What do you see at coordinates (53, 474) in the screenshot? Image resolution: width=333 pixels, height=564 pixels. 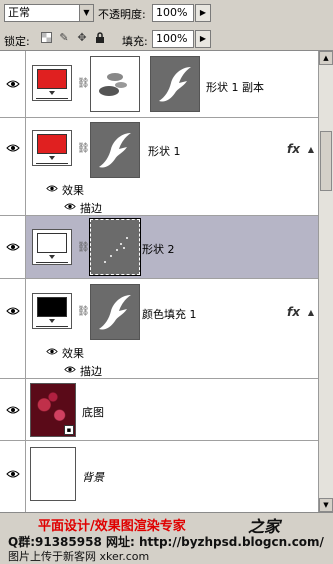 I see `background-thumbnail` at bounding box center [53, 474].